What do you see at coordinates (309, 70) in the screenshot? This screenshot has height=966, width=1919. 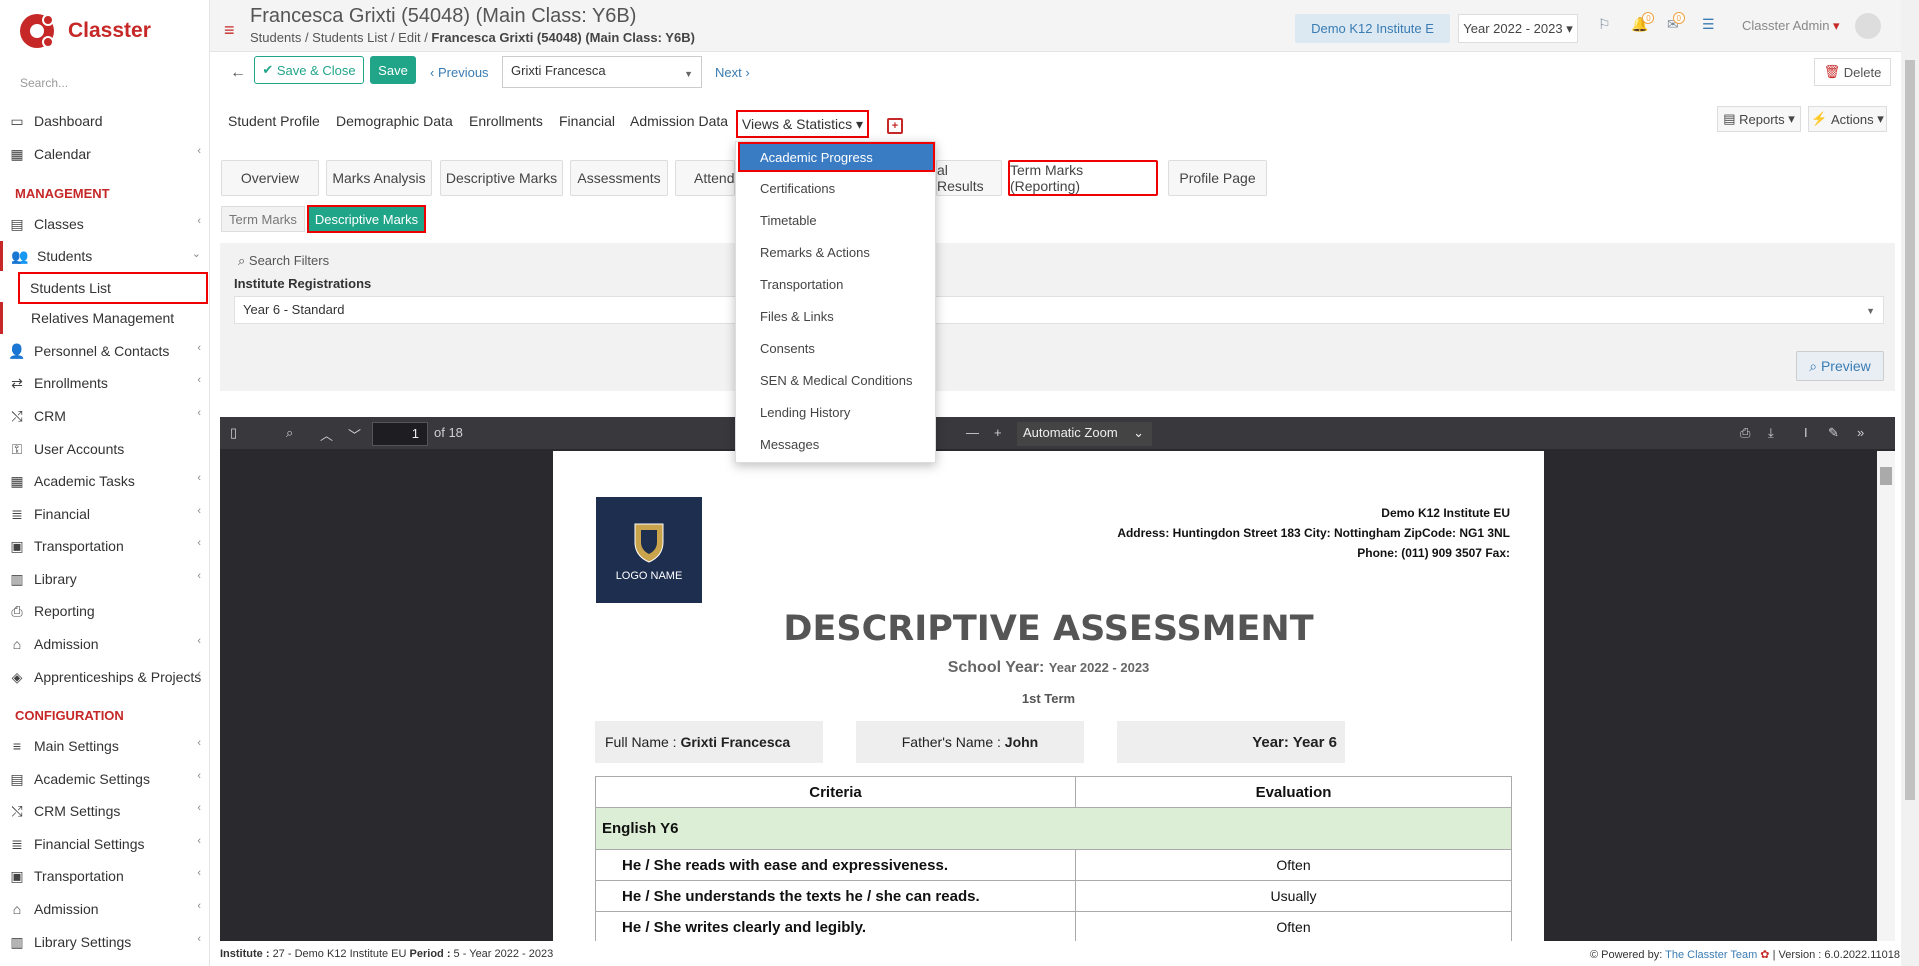 I see `save-close-button: ✔ Save & Close` at bounding box center [309, 70].